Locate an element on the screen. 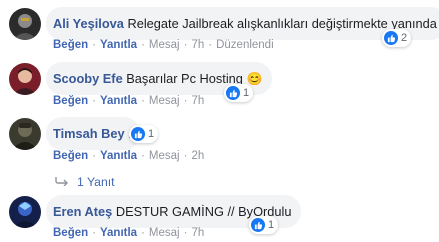  edited-label: Düzenlendi is located at coordinates (245, 45).